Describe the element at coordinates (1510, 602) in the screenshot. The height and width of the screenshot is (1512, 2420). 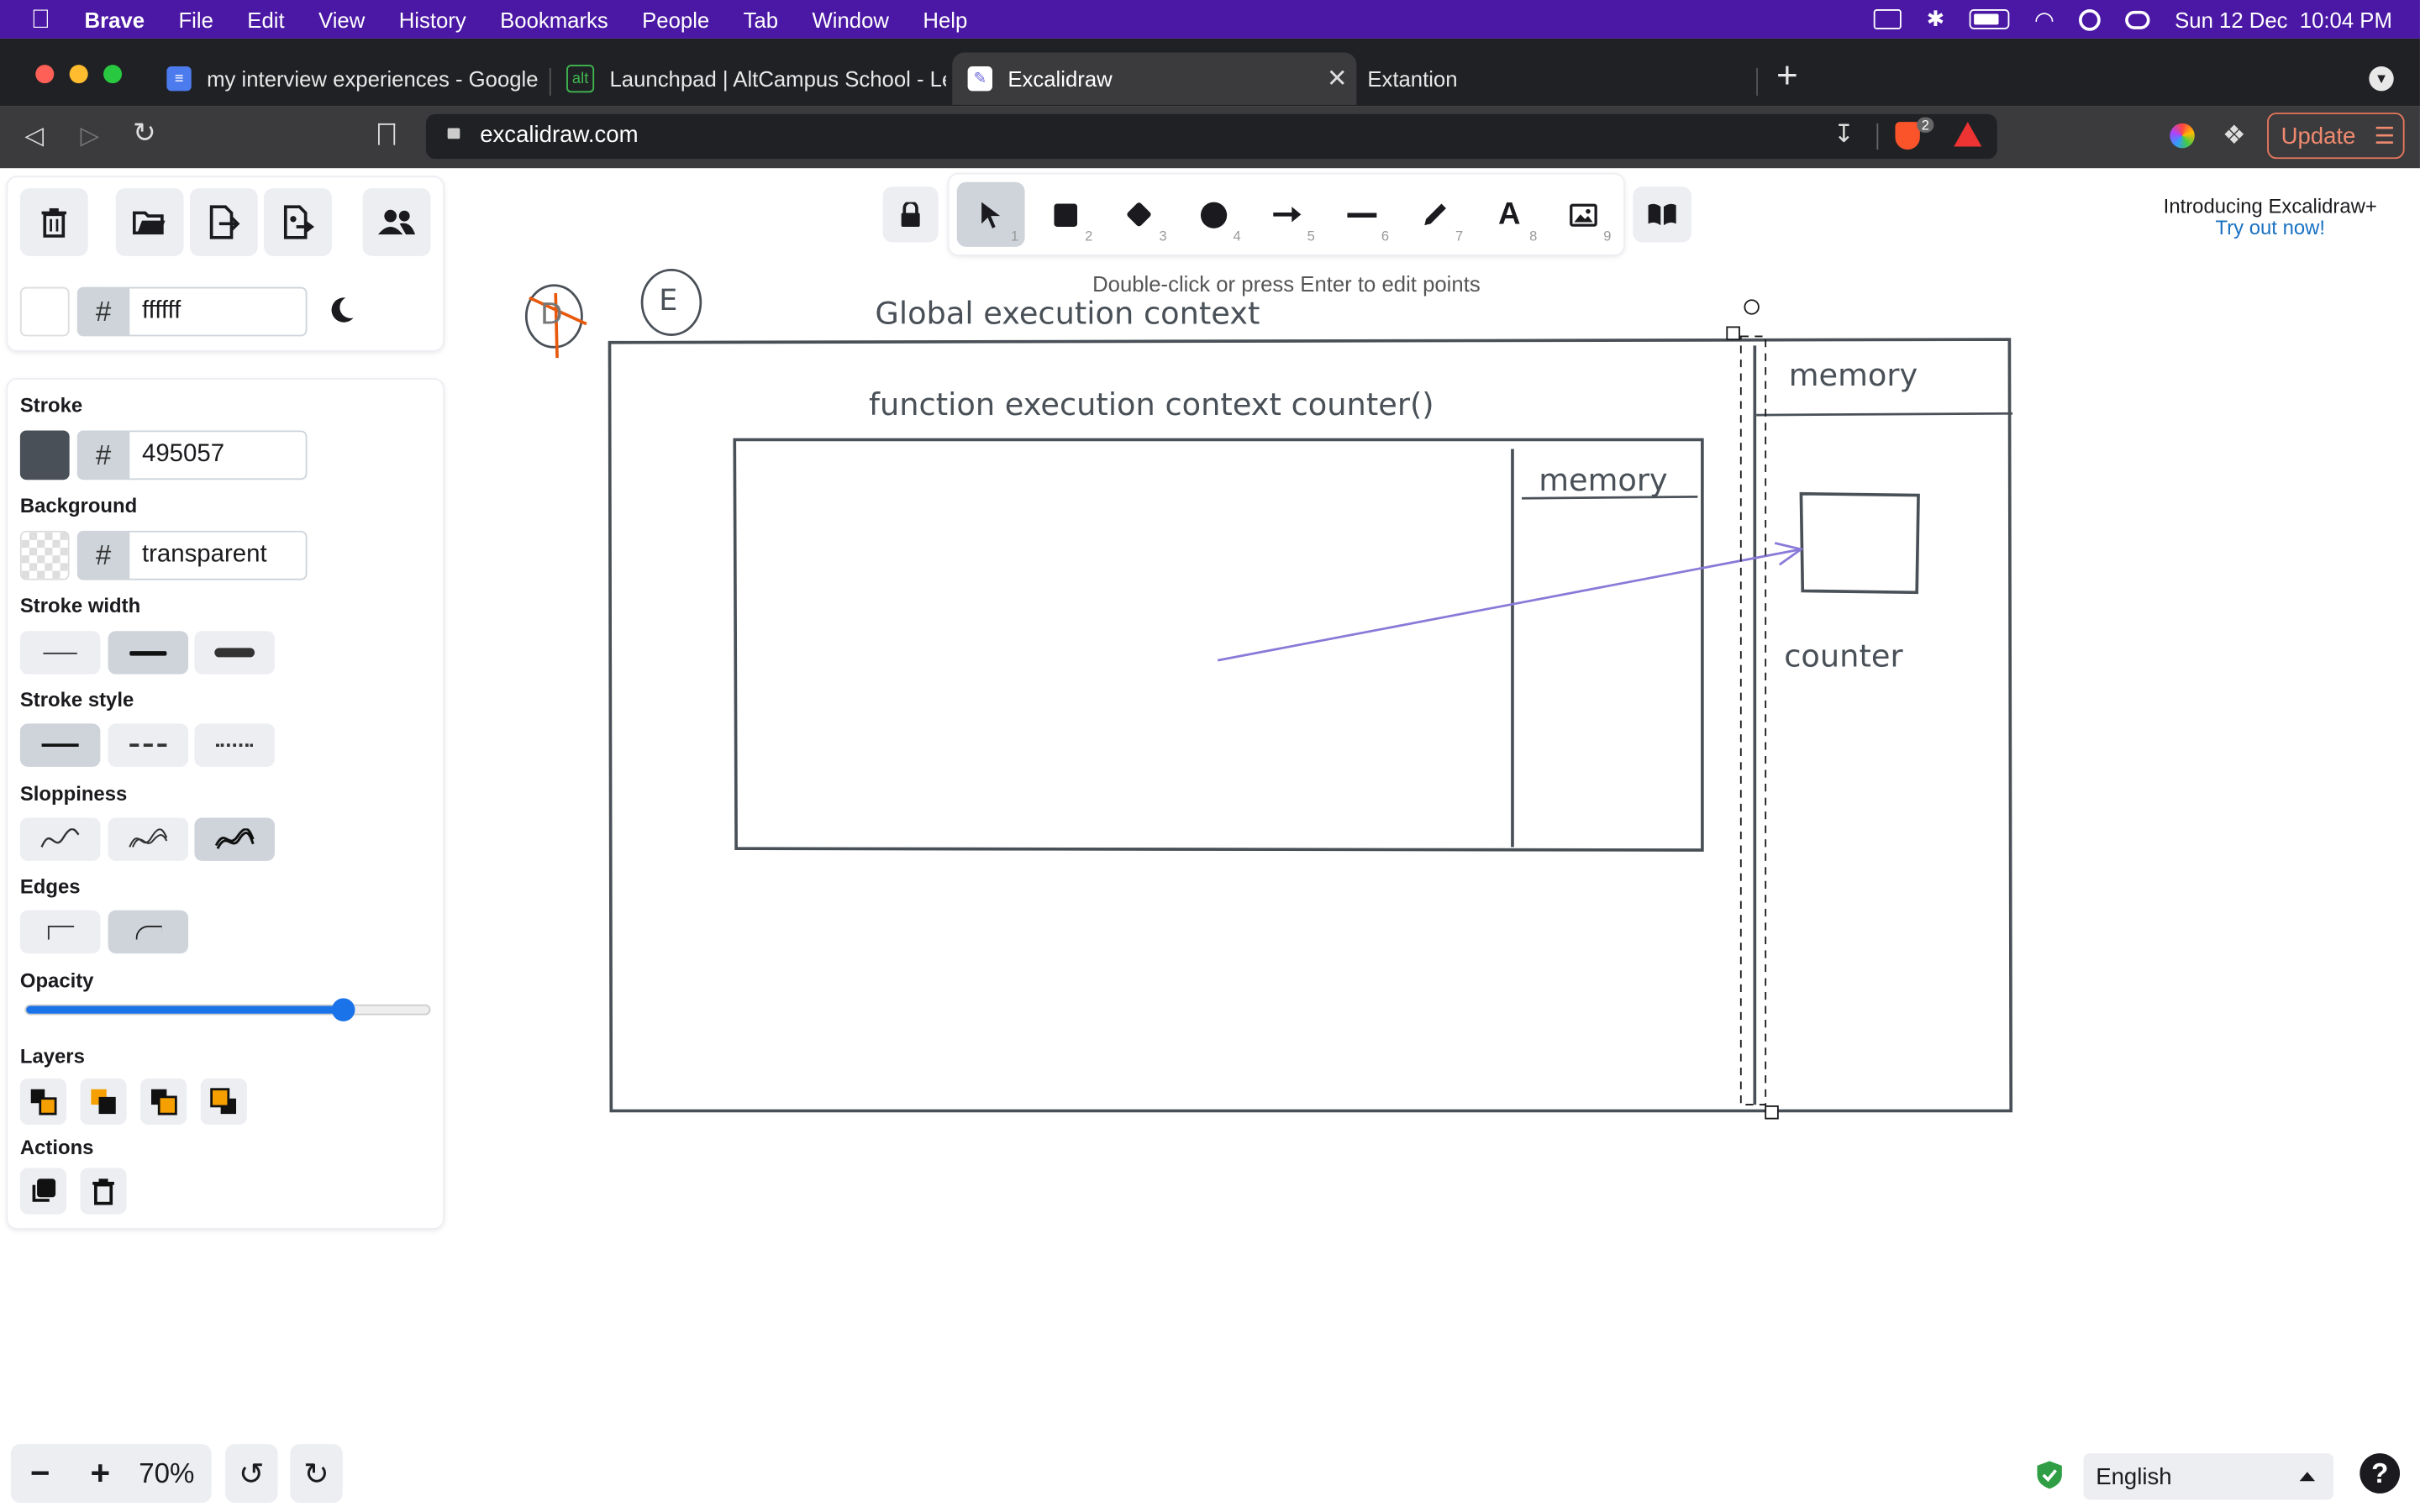
I see `pointer-arrow` at that location.